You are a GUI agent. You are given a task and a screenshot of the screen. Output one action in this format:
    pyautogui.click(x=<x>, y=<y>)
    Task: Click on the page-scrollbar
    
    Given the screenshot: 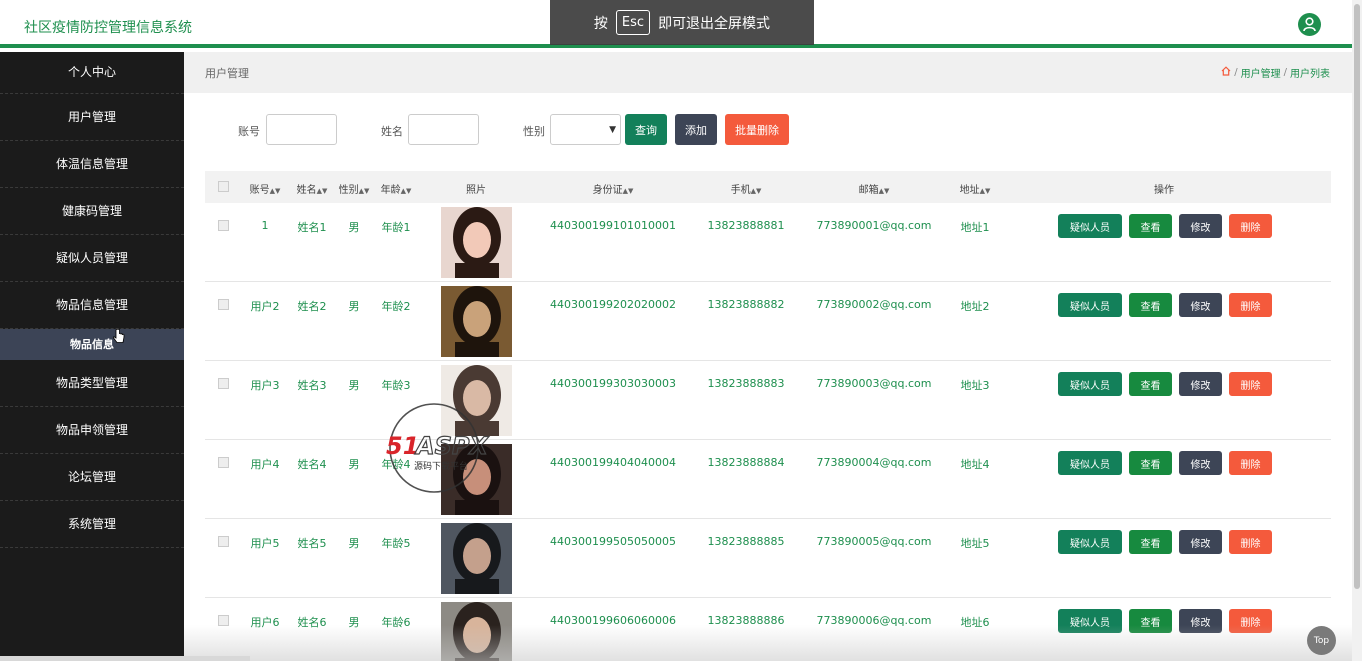 What is the action you would take?
    pyautogui.click(x=1357, y=330)
    